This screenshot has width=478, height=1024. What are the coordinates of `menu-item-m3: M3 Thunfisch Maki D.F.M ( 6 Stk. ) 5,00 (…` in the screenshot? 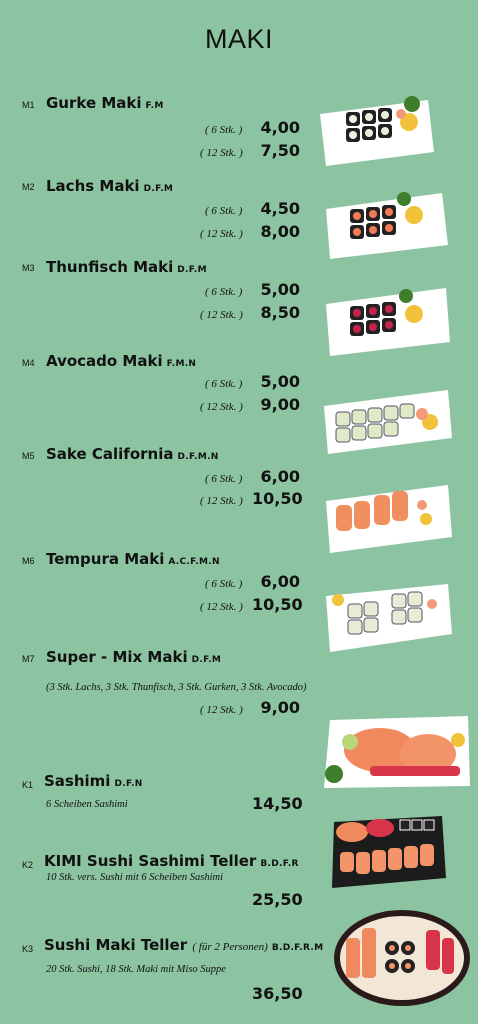 It's located at (239, 307).